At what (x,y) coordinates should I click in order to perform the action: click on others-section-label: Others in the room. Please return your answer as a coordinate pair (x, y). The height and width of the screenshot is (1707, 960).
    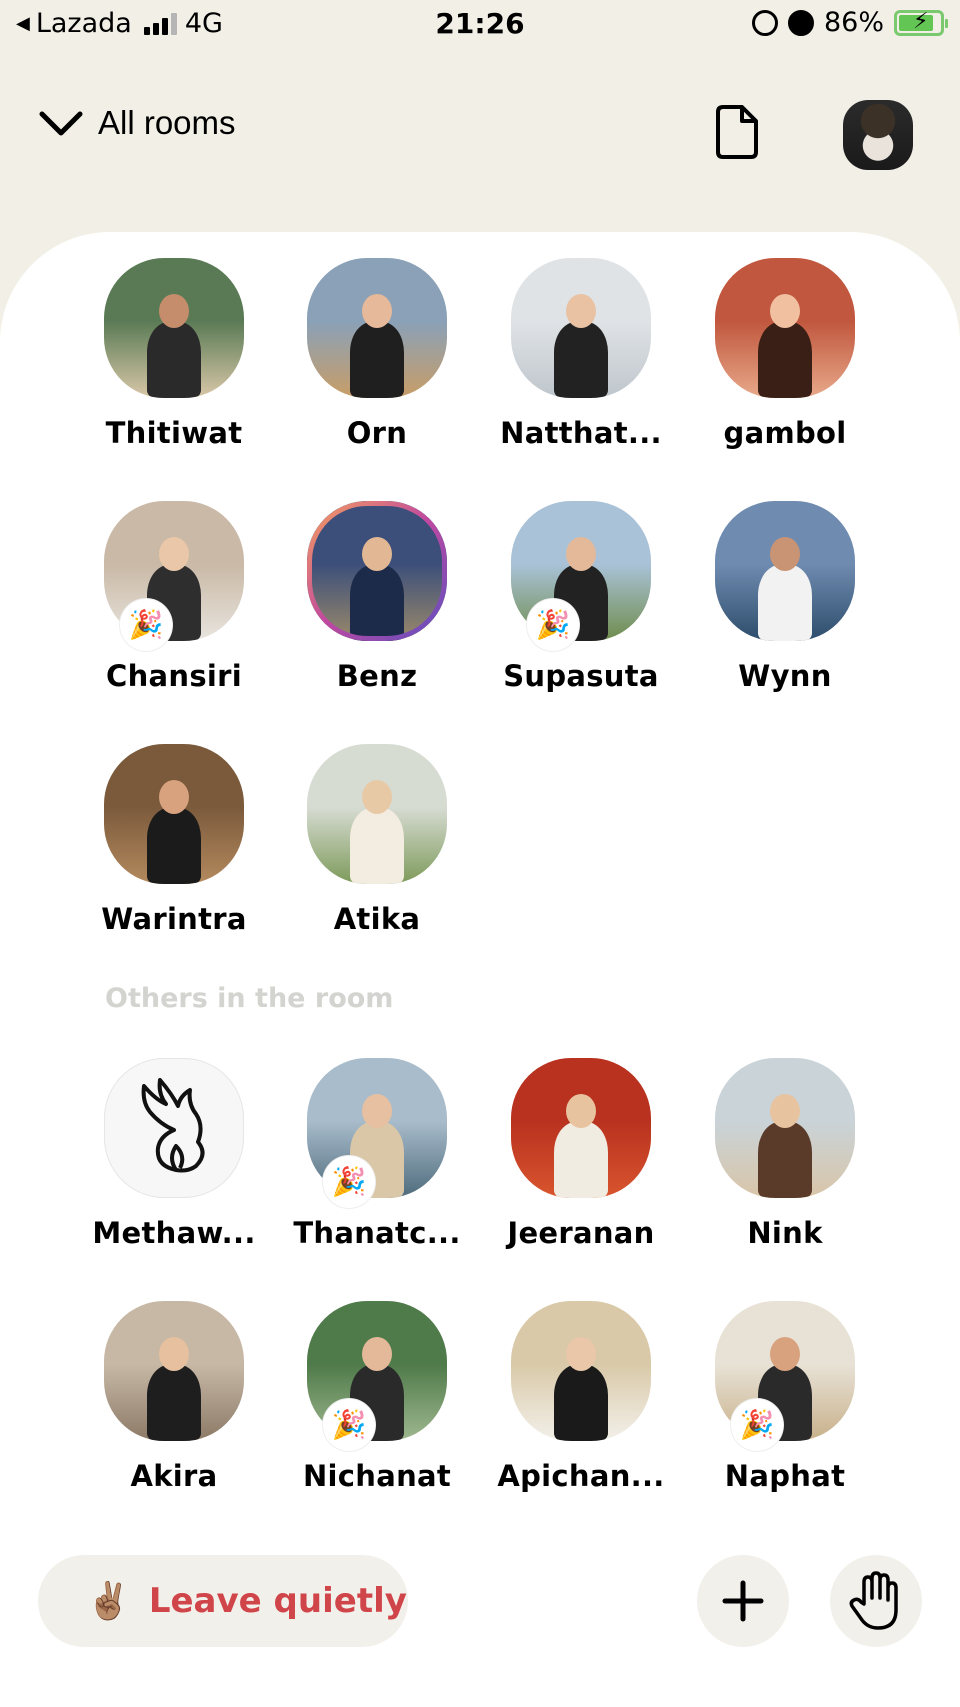
    Looking at the image, I should click on (249, 998).